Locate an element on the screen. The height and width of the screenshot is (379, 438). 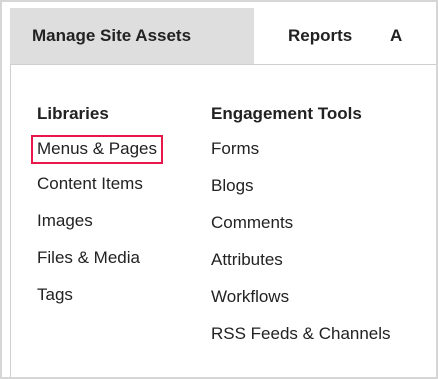
menu-item-images: Images is located at coordinates (100, 229).